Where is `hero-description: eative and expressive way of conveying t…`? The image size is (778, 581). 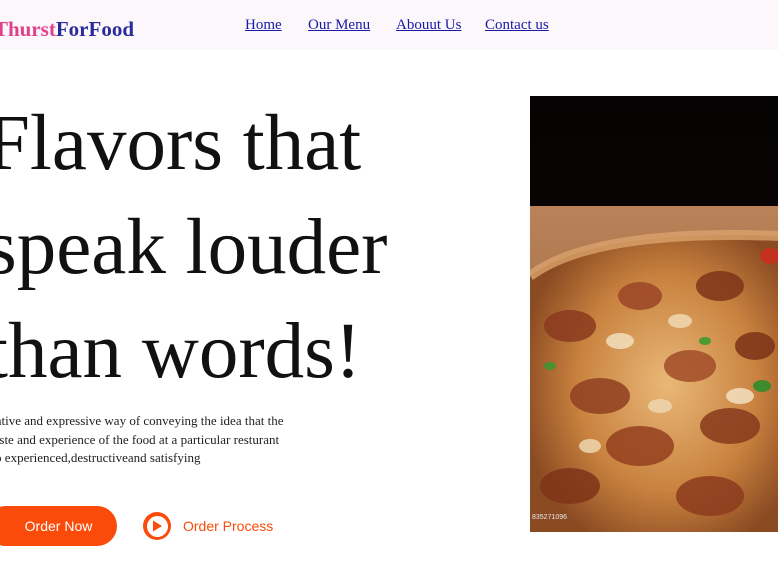 hero-description: eative and expressive way of conveying t… is located at coordinates (167, 440).